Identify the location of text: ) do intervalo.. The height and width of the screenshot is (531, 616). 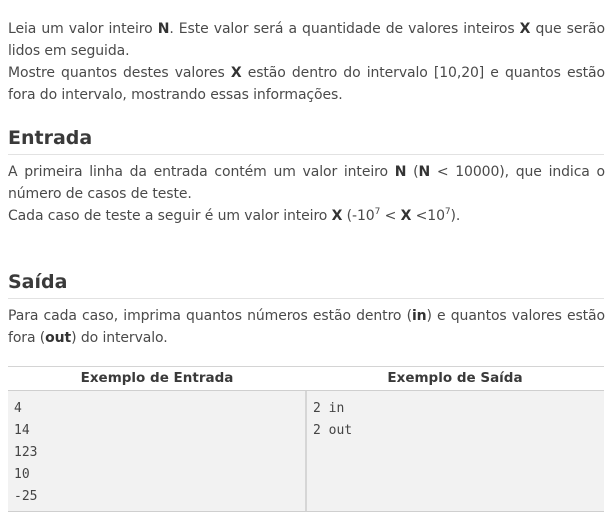
(119, 338).